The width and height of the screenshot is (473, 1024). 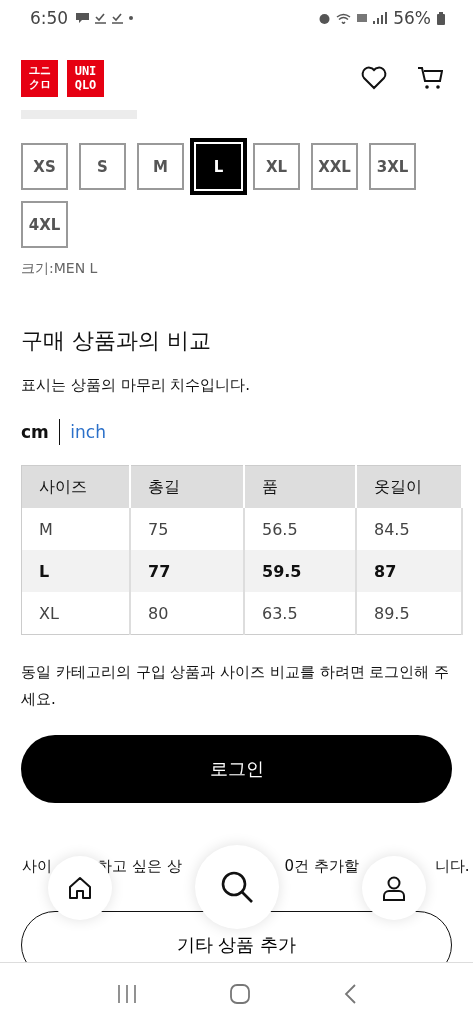 I want to click on signal-icon, so click(x=380, y=18).